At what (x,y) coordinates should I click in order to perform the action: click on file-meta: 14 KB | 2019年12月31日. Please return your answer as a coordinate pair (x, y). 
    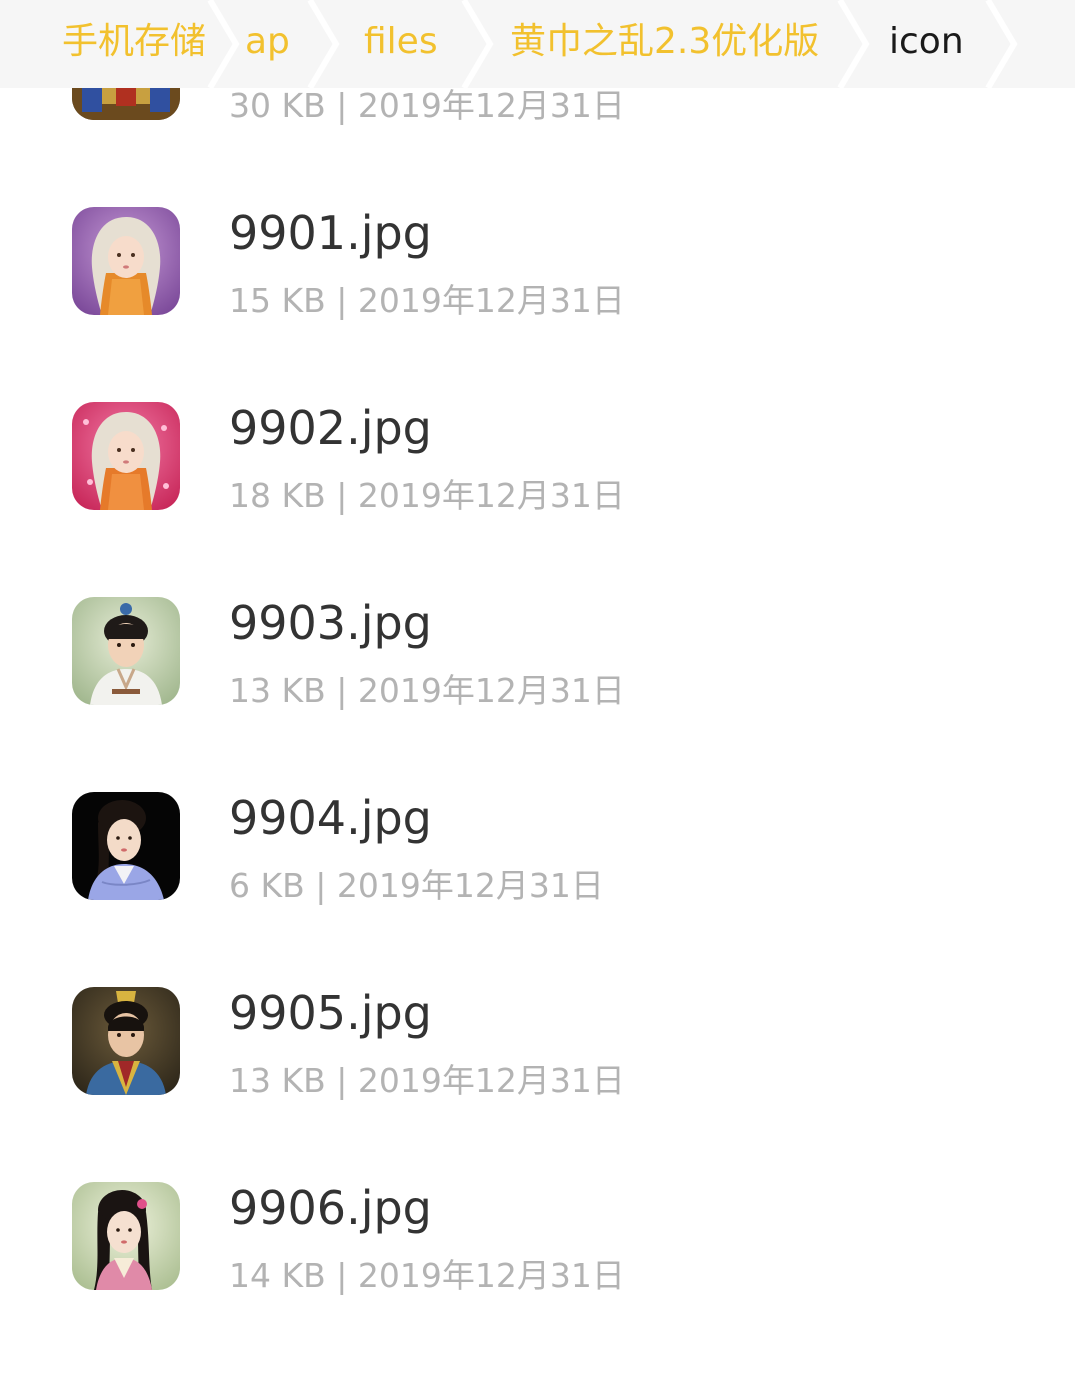
    Looking at the image, I should click on (427, 1275).